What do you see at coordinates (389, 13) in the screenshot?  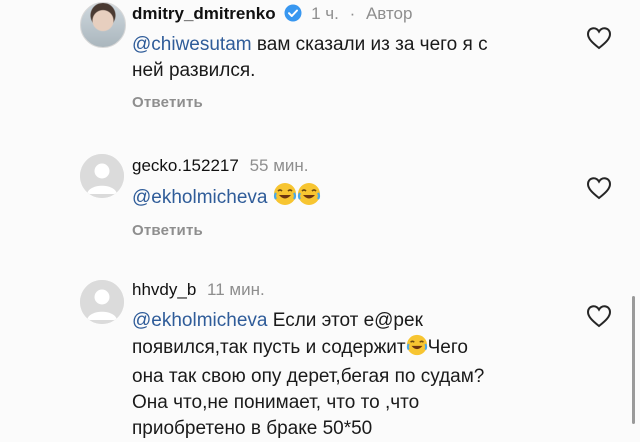 I see `author-label: Автор` at bounding box center [389, 13].